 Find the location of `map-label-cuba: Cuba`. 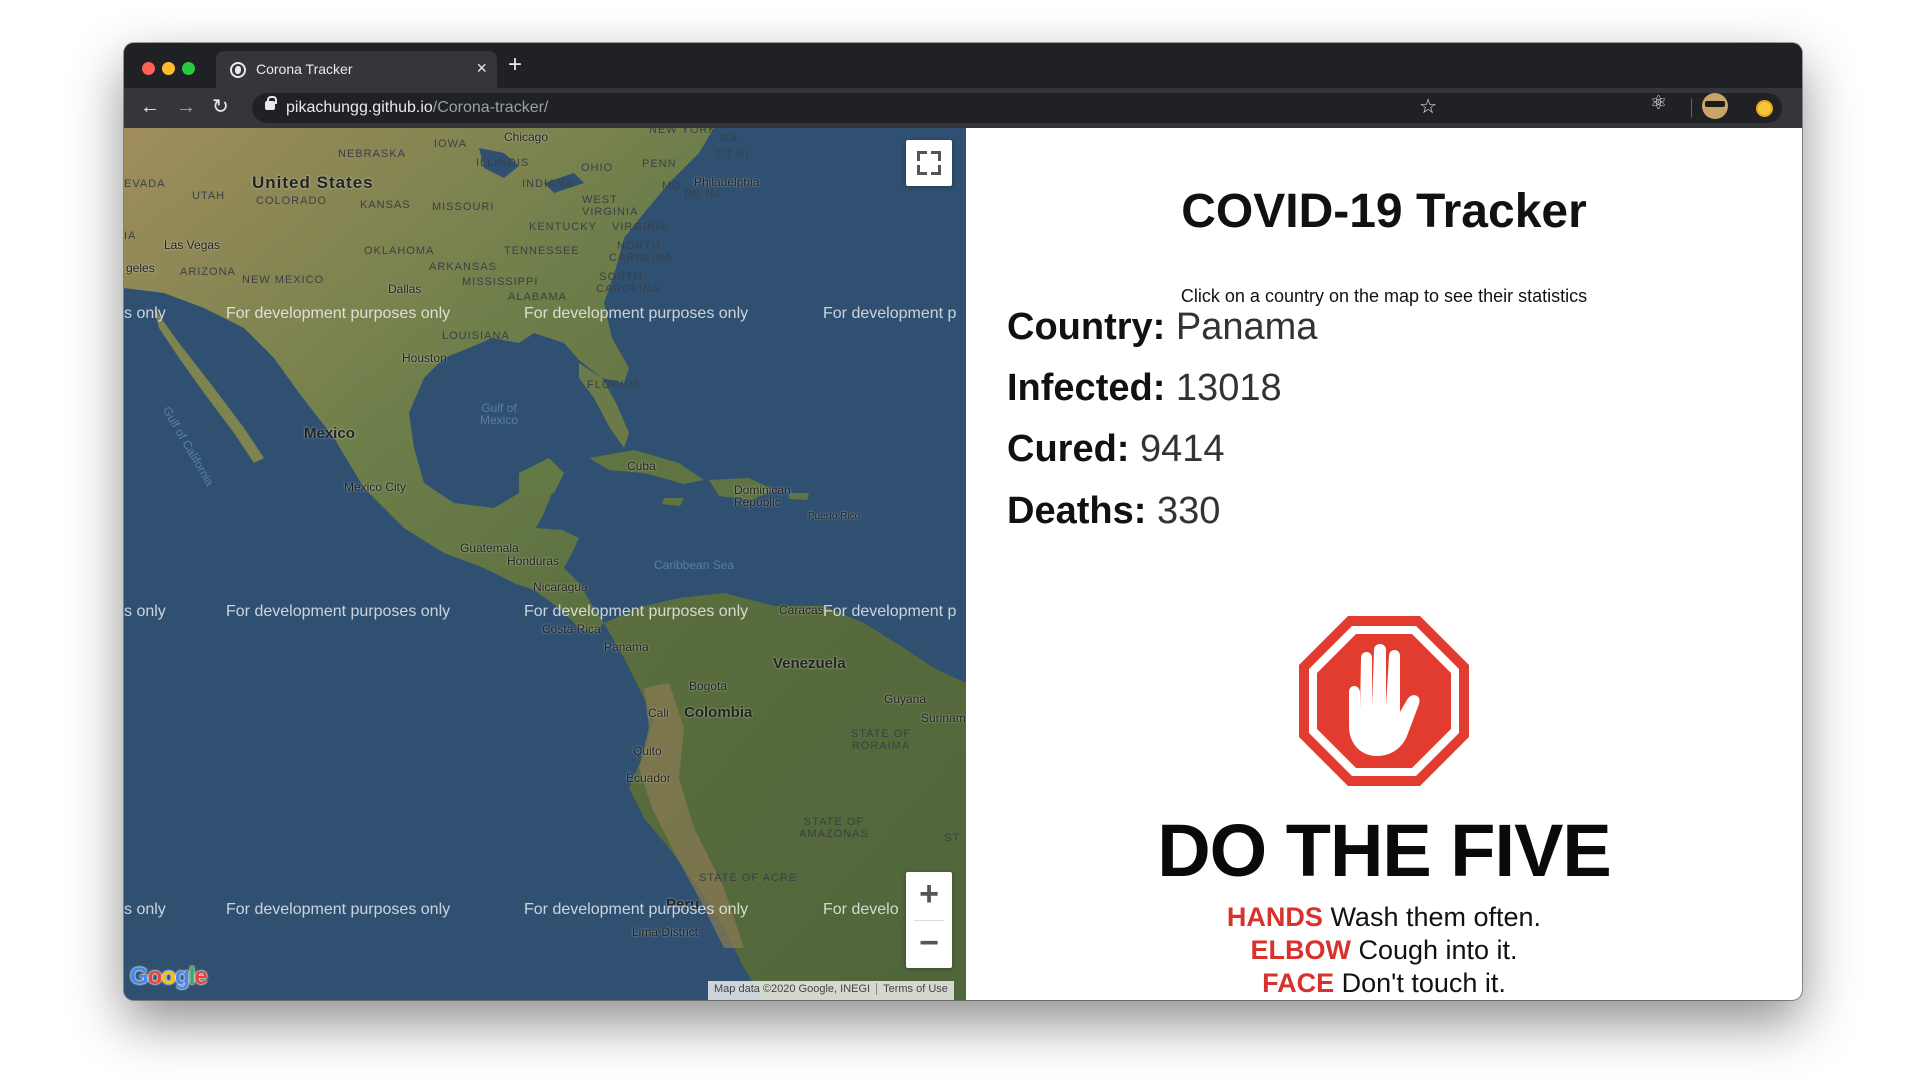

map-label-cuba: Cuba is located at coordinates (641, 466).